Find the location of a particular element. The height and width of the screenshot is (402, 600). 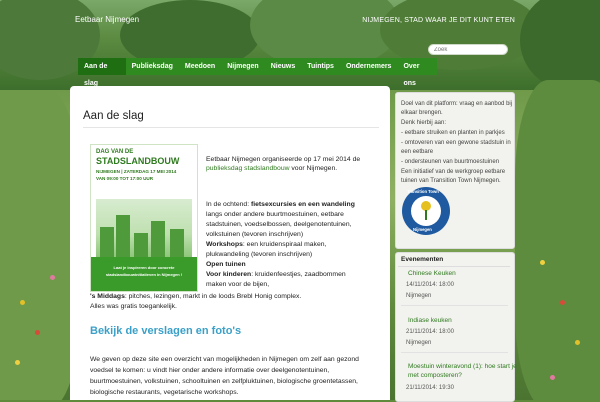

poster-banner-line: stadslandbouwinitiatieven in Nijmegen ! is located at coordinates (144, 274).